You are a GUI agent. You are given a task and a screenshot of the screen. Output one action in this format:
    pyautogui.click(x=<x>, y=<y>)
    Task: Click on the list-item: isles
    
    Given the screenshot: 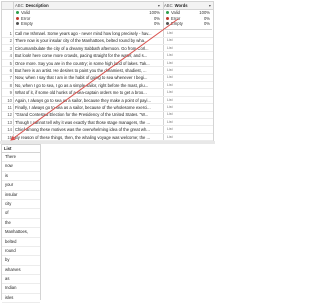 What is the action you would take?
    pyautogui.click(x=21, y=298)
    